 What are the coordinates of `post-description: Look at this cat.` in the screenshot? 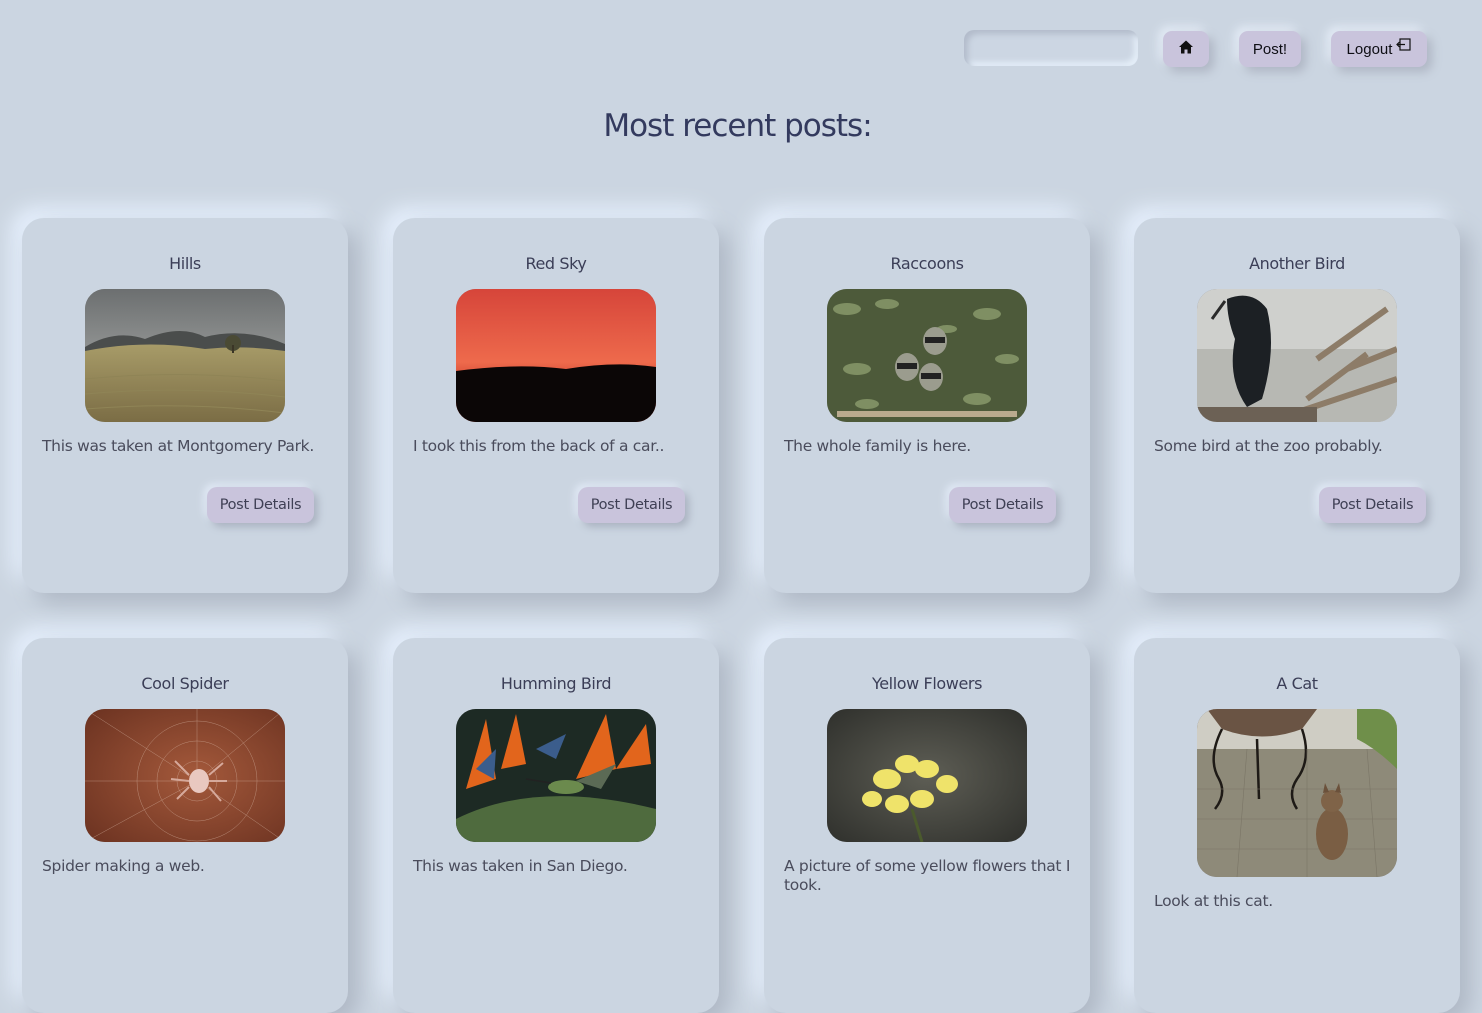 It's located at (1213, 901).